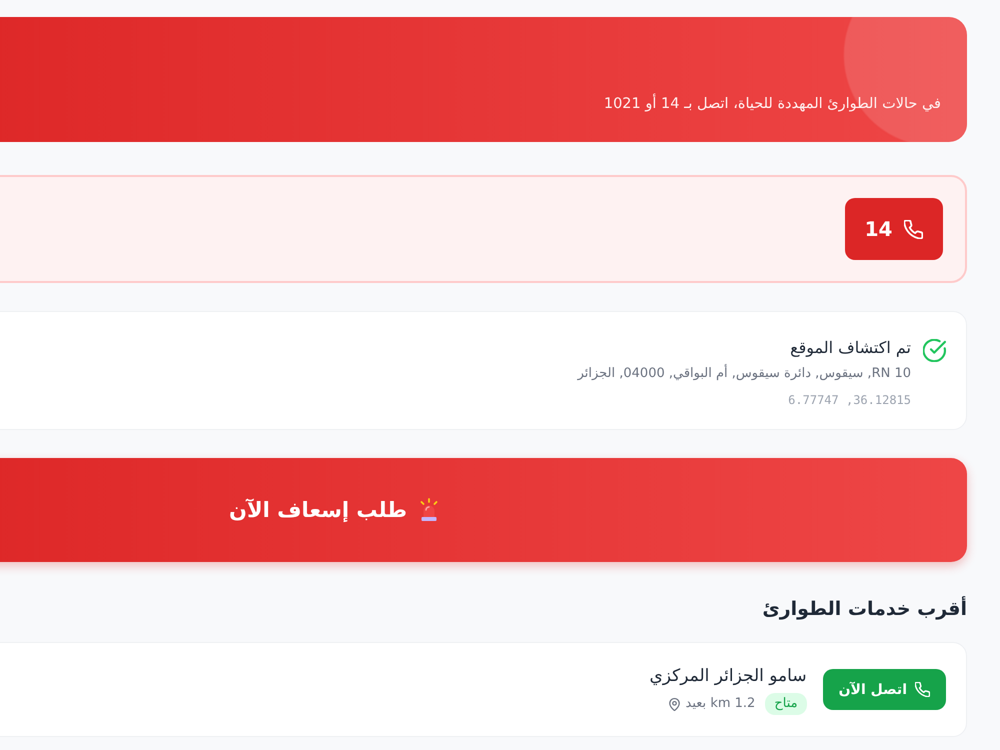 The width and height of the screenshot is (1000, 750). What do you see at coordinates (674, 704) in the screenshot?
I see `map-pin-icon` at bounding box center [674, 704].